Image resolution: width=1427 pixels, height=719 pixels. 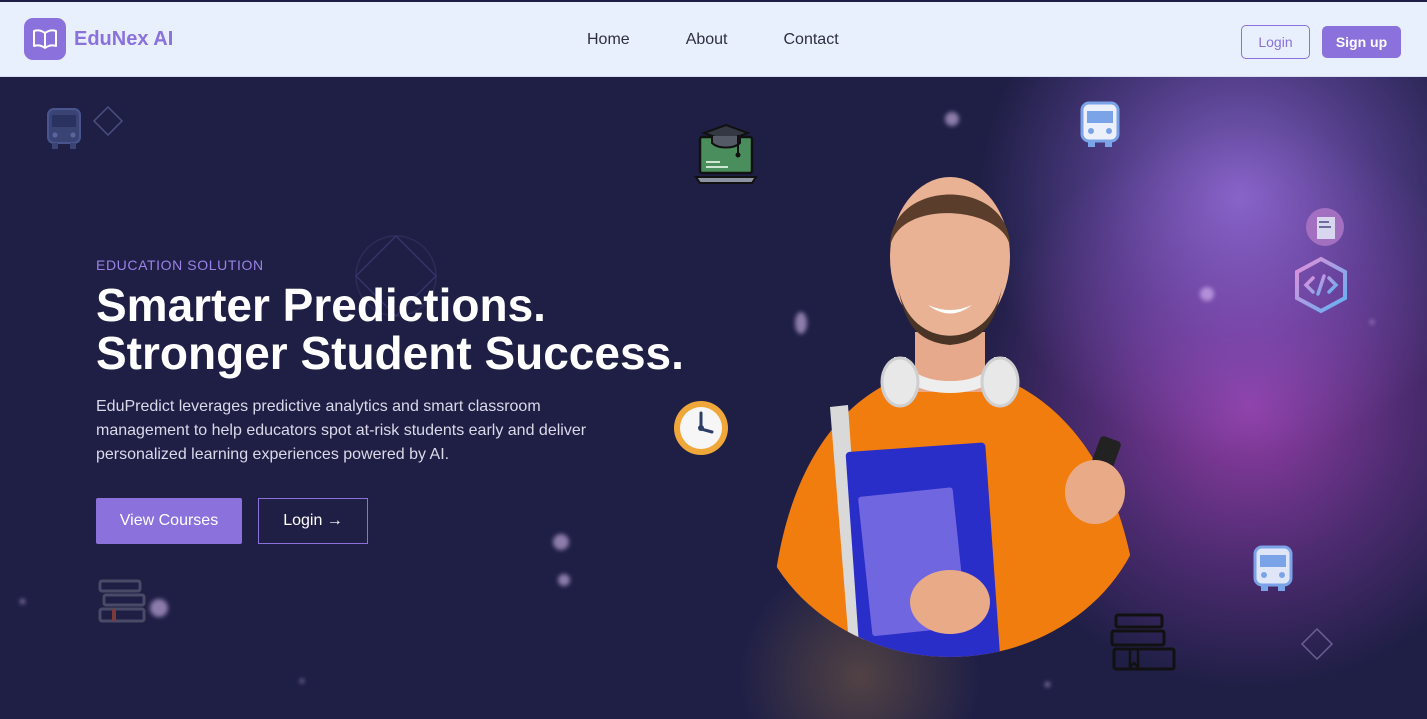 I want to click on nav-link-about: About, so click(x=707, y=40).